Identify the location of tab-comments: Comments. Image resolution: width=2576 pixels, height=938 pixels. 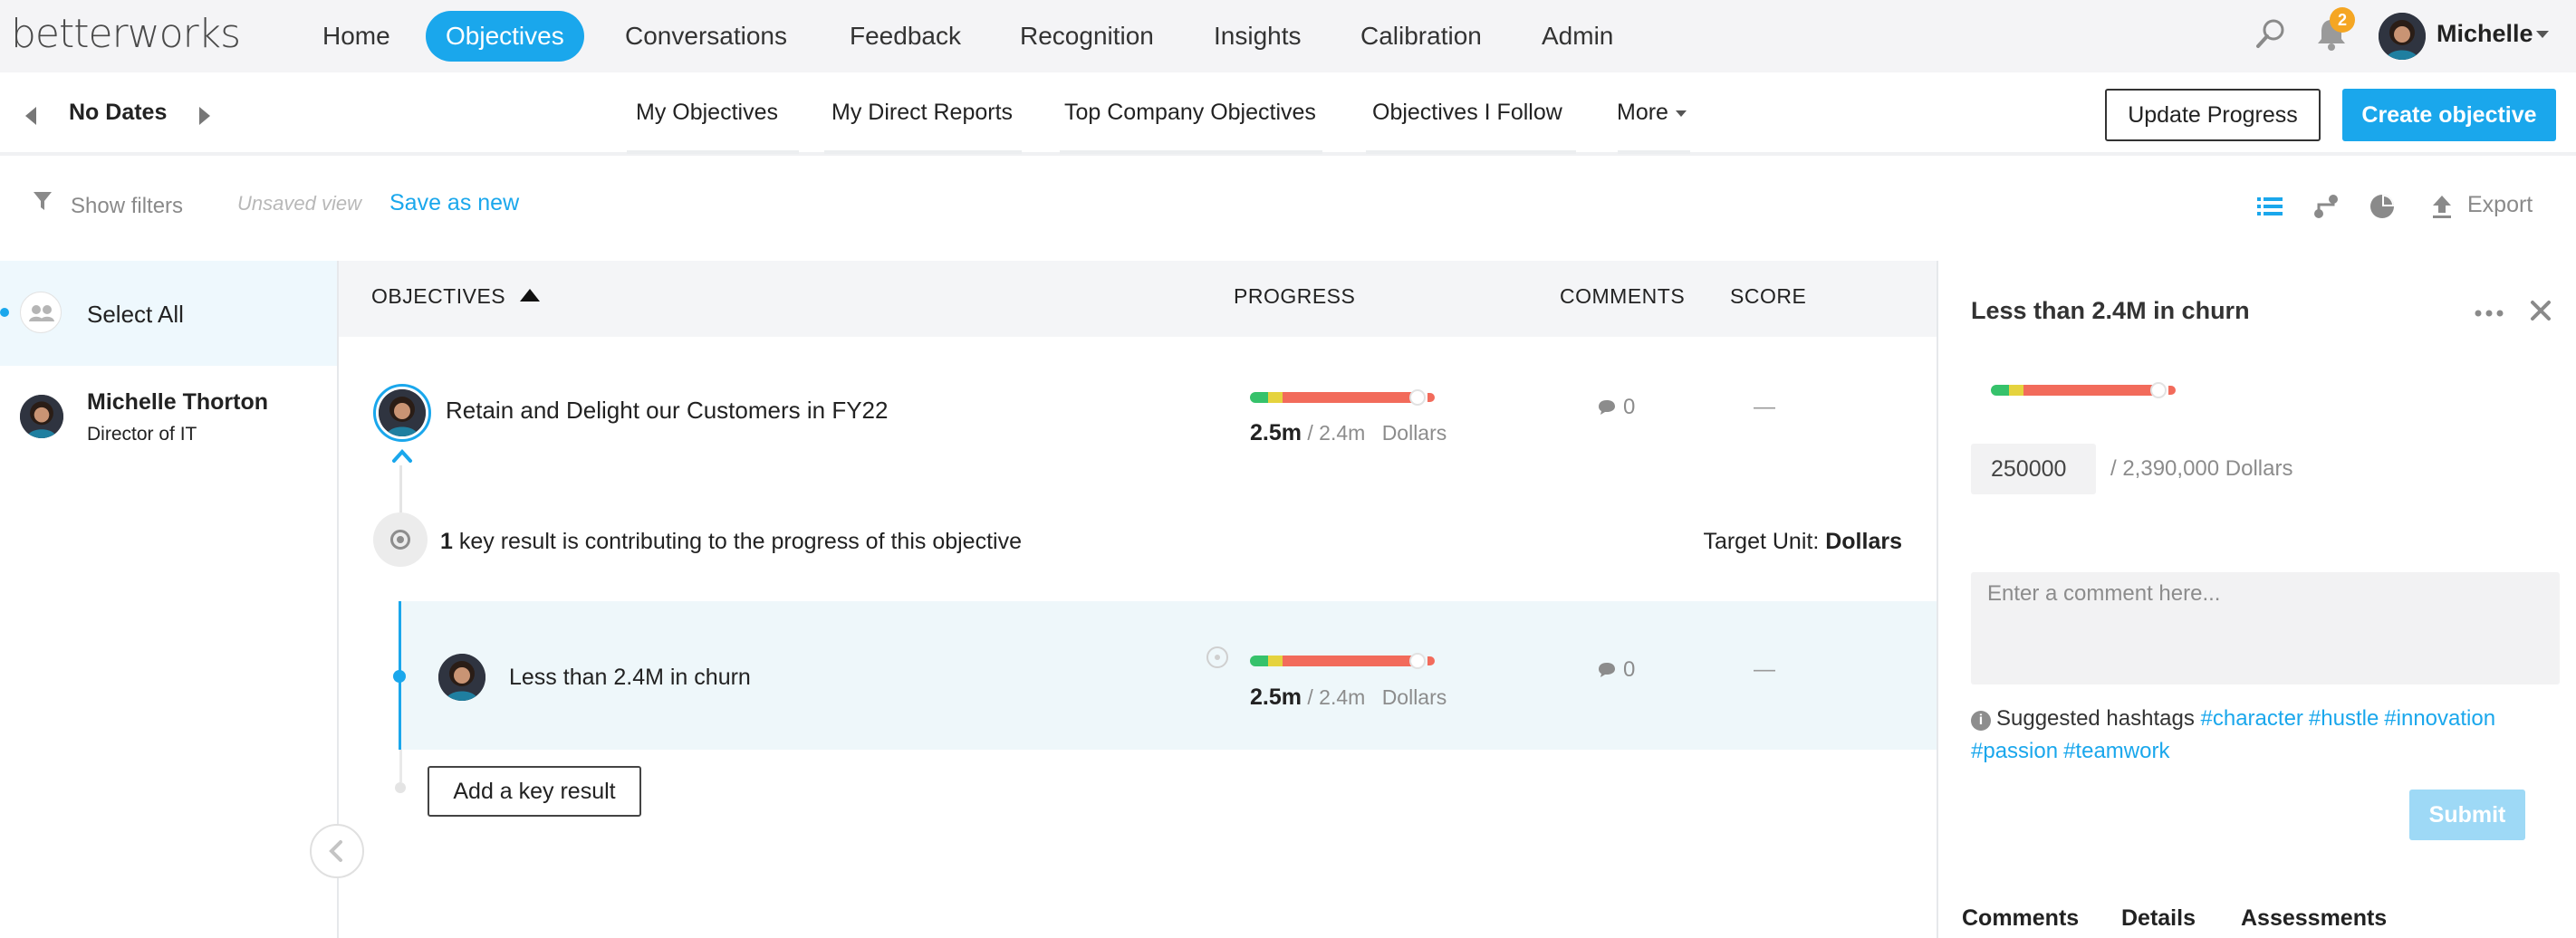
(2020, 918).